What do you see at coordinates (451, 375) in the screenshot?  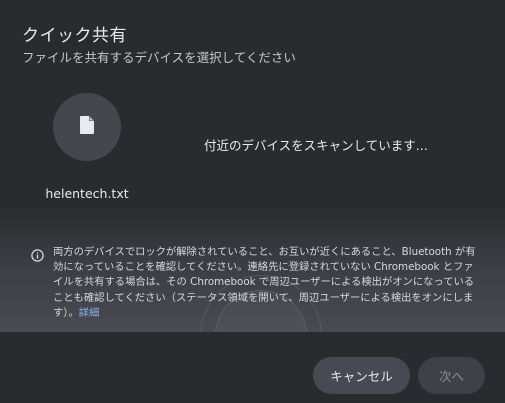 I see `next-button: 次へ` at bounding box center [451, 375].